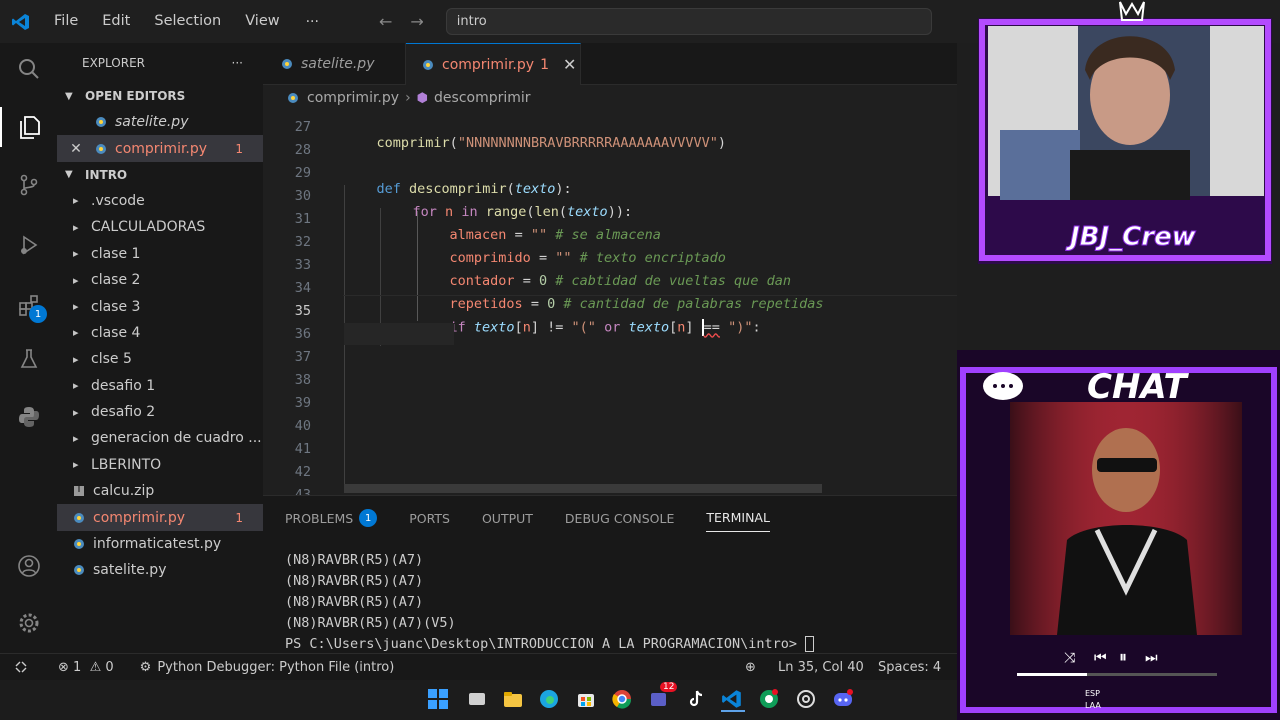 This screenshot has height=720, width=1280. Describe the element at coordinates (28, 623) in the screenshot. I see `gear-icon` at that location.